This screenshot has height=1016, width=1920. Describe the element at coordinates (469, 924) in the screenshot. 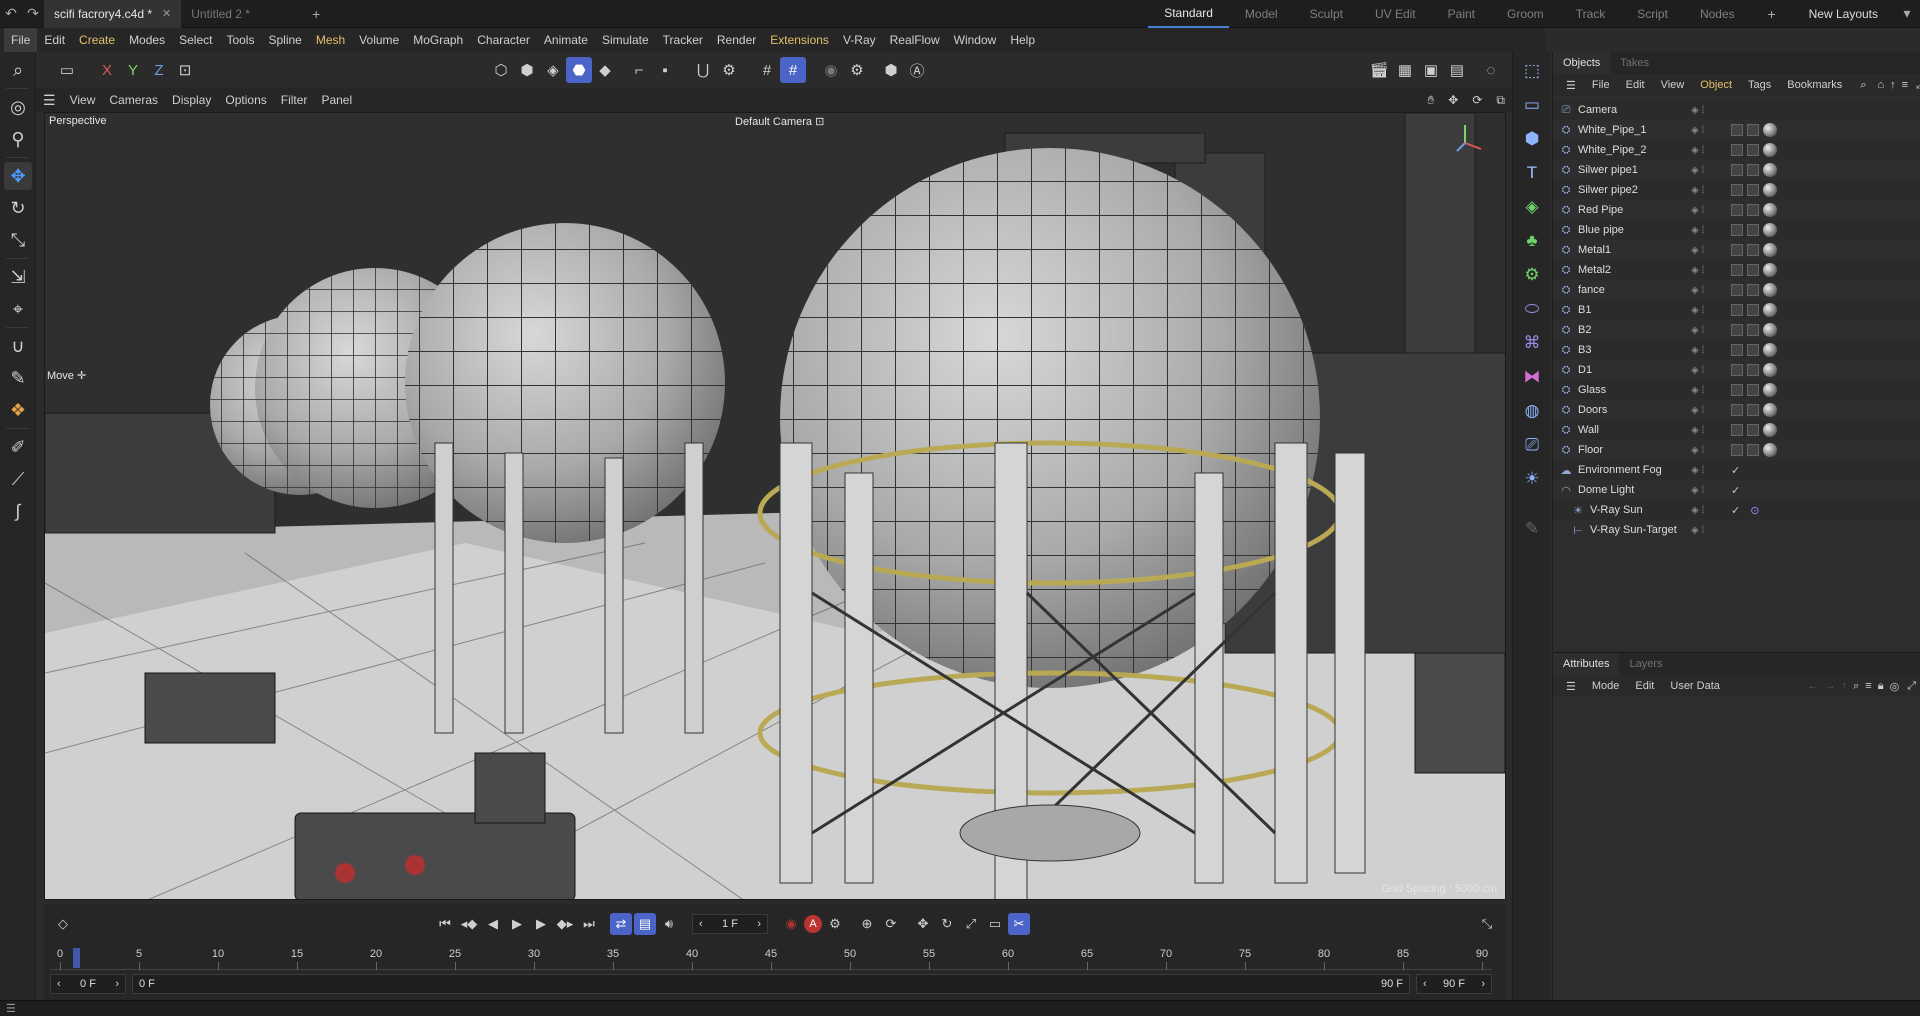

I see `previous-key-icon: ◂◆` at that location.